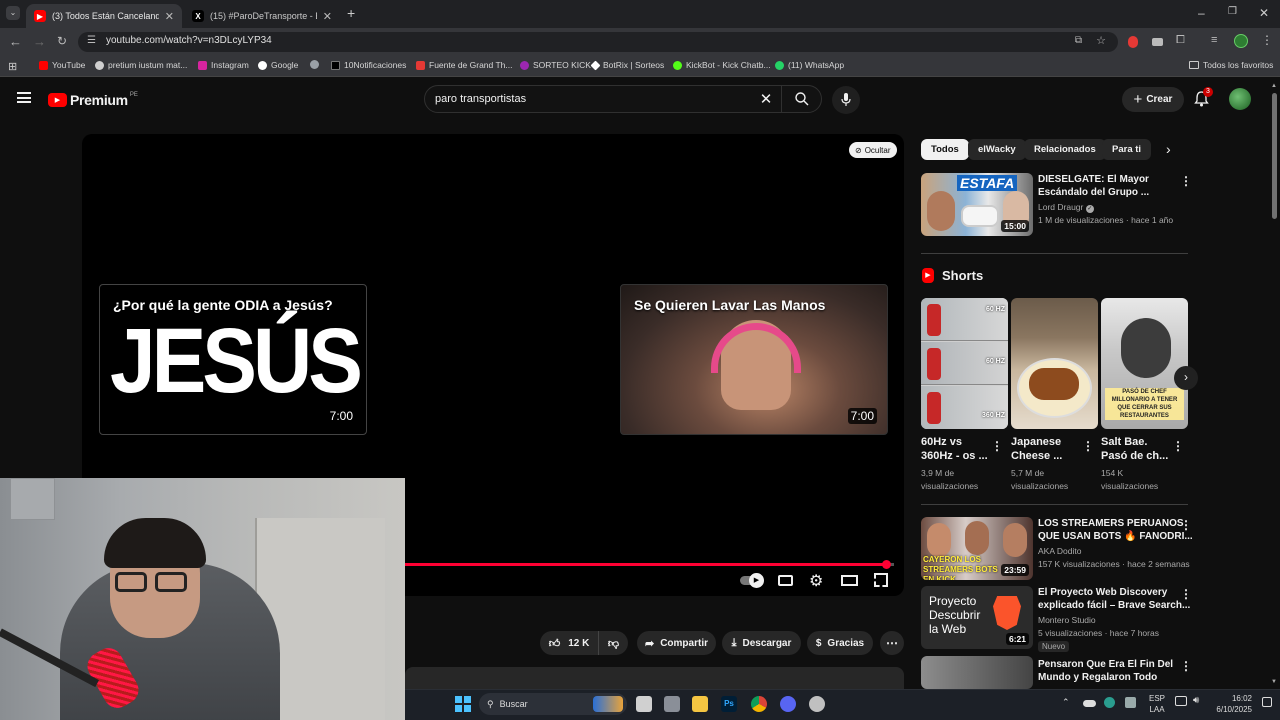 The height and width of the screenshot is (720, 1280). What do you see at coordinates (700, 704) in the screenshot?
I see `file-explorer-icon` at bounding box center [700, 704].